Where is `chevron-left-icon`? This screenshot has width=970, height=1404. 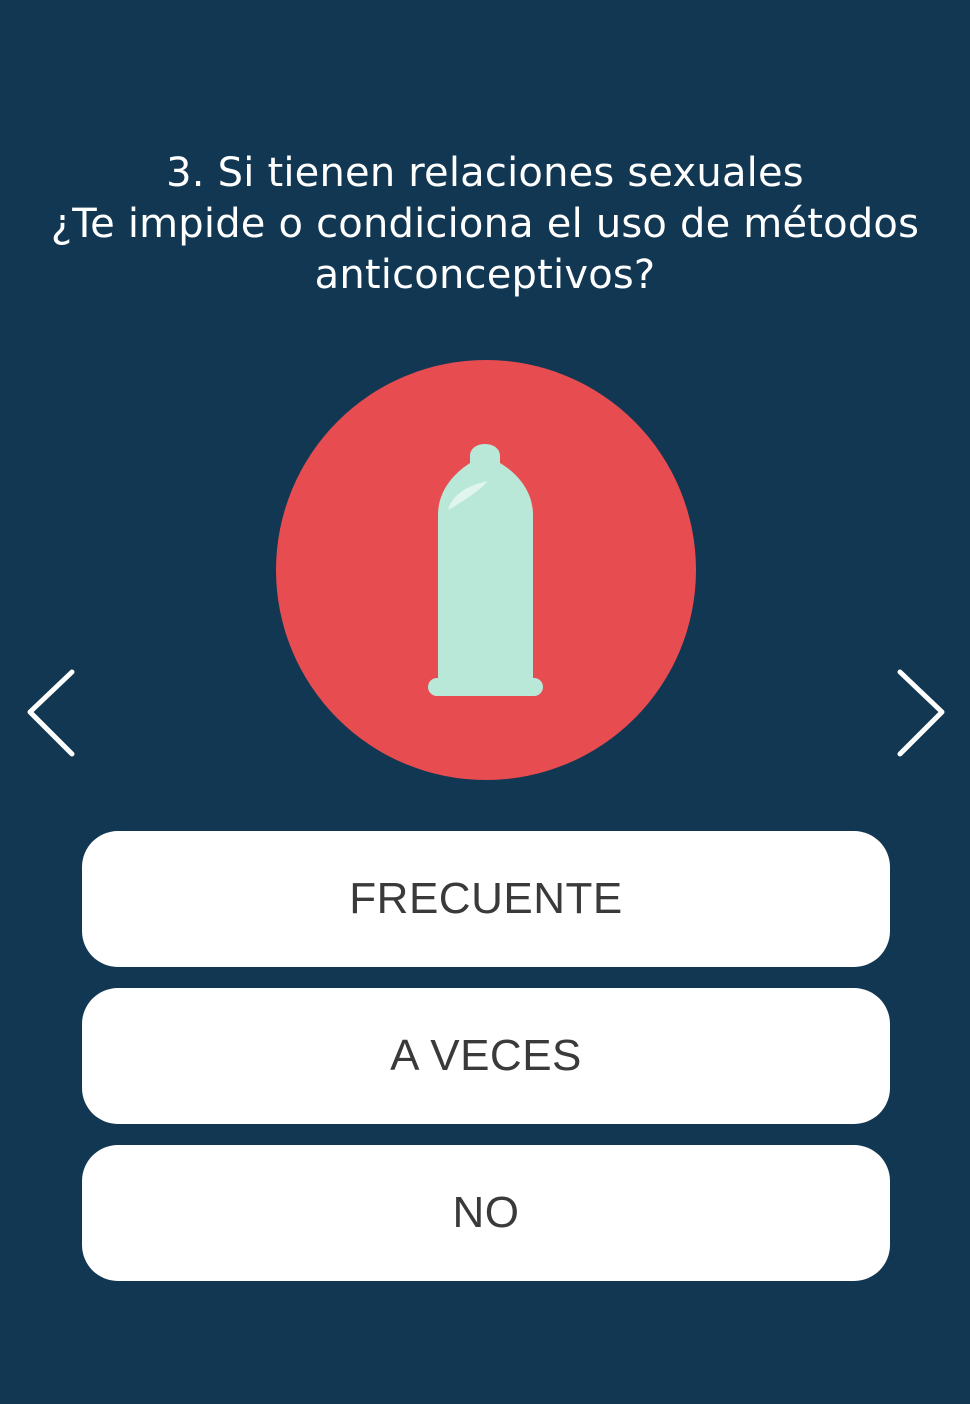
chevron-left-icon is located at coordinates (50, 712).